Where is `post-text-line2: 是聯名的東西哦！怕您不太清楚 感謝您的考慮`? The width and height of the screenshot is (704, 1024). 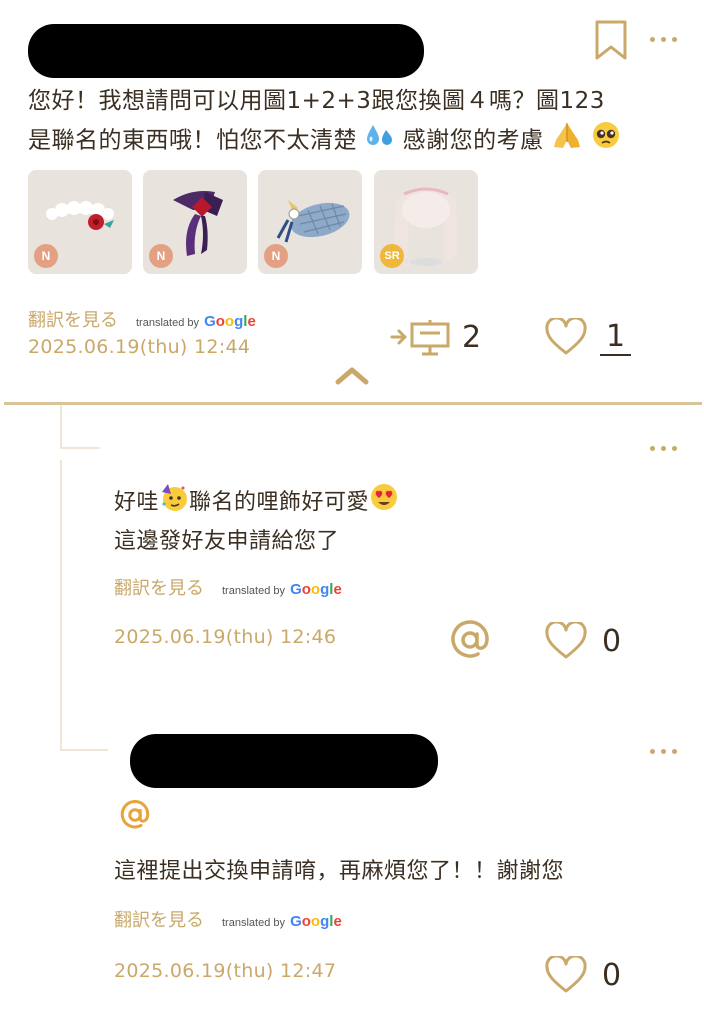
post-text-line2: 是聯名的東西哦！怕您不太清楚 感謝您的考慮 is located at coordinates (358, 141).